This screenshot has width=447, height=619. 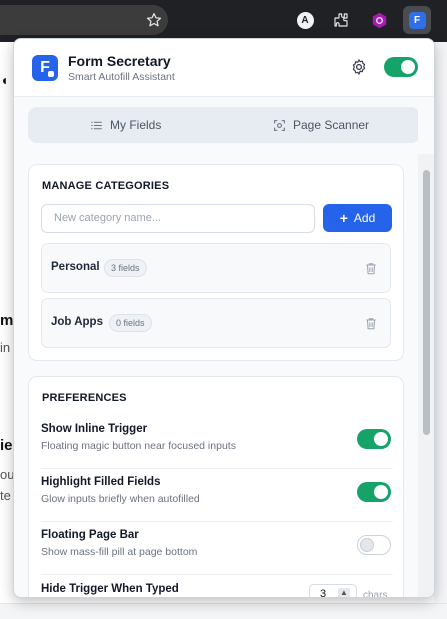 I want to click on add-category-button: + Add, so click(x=357, y=218).